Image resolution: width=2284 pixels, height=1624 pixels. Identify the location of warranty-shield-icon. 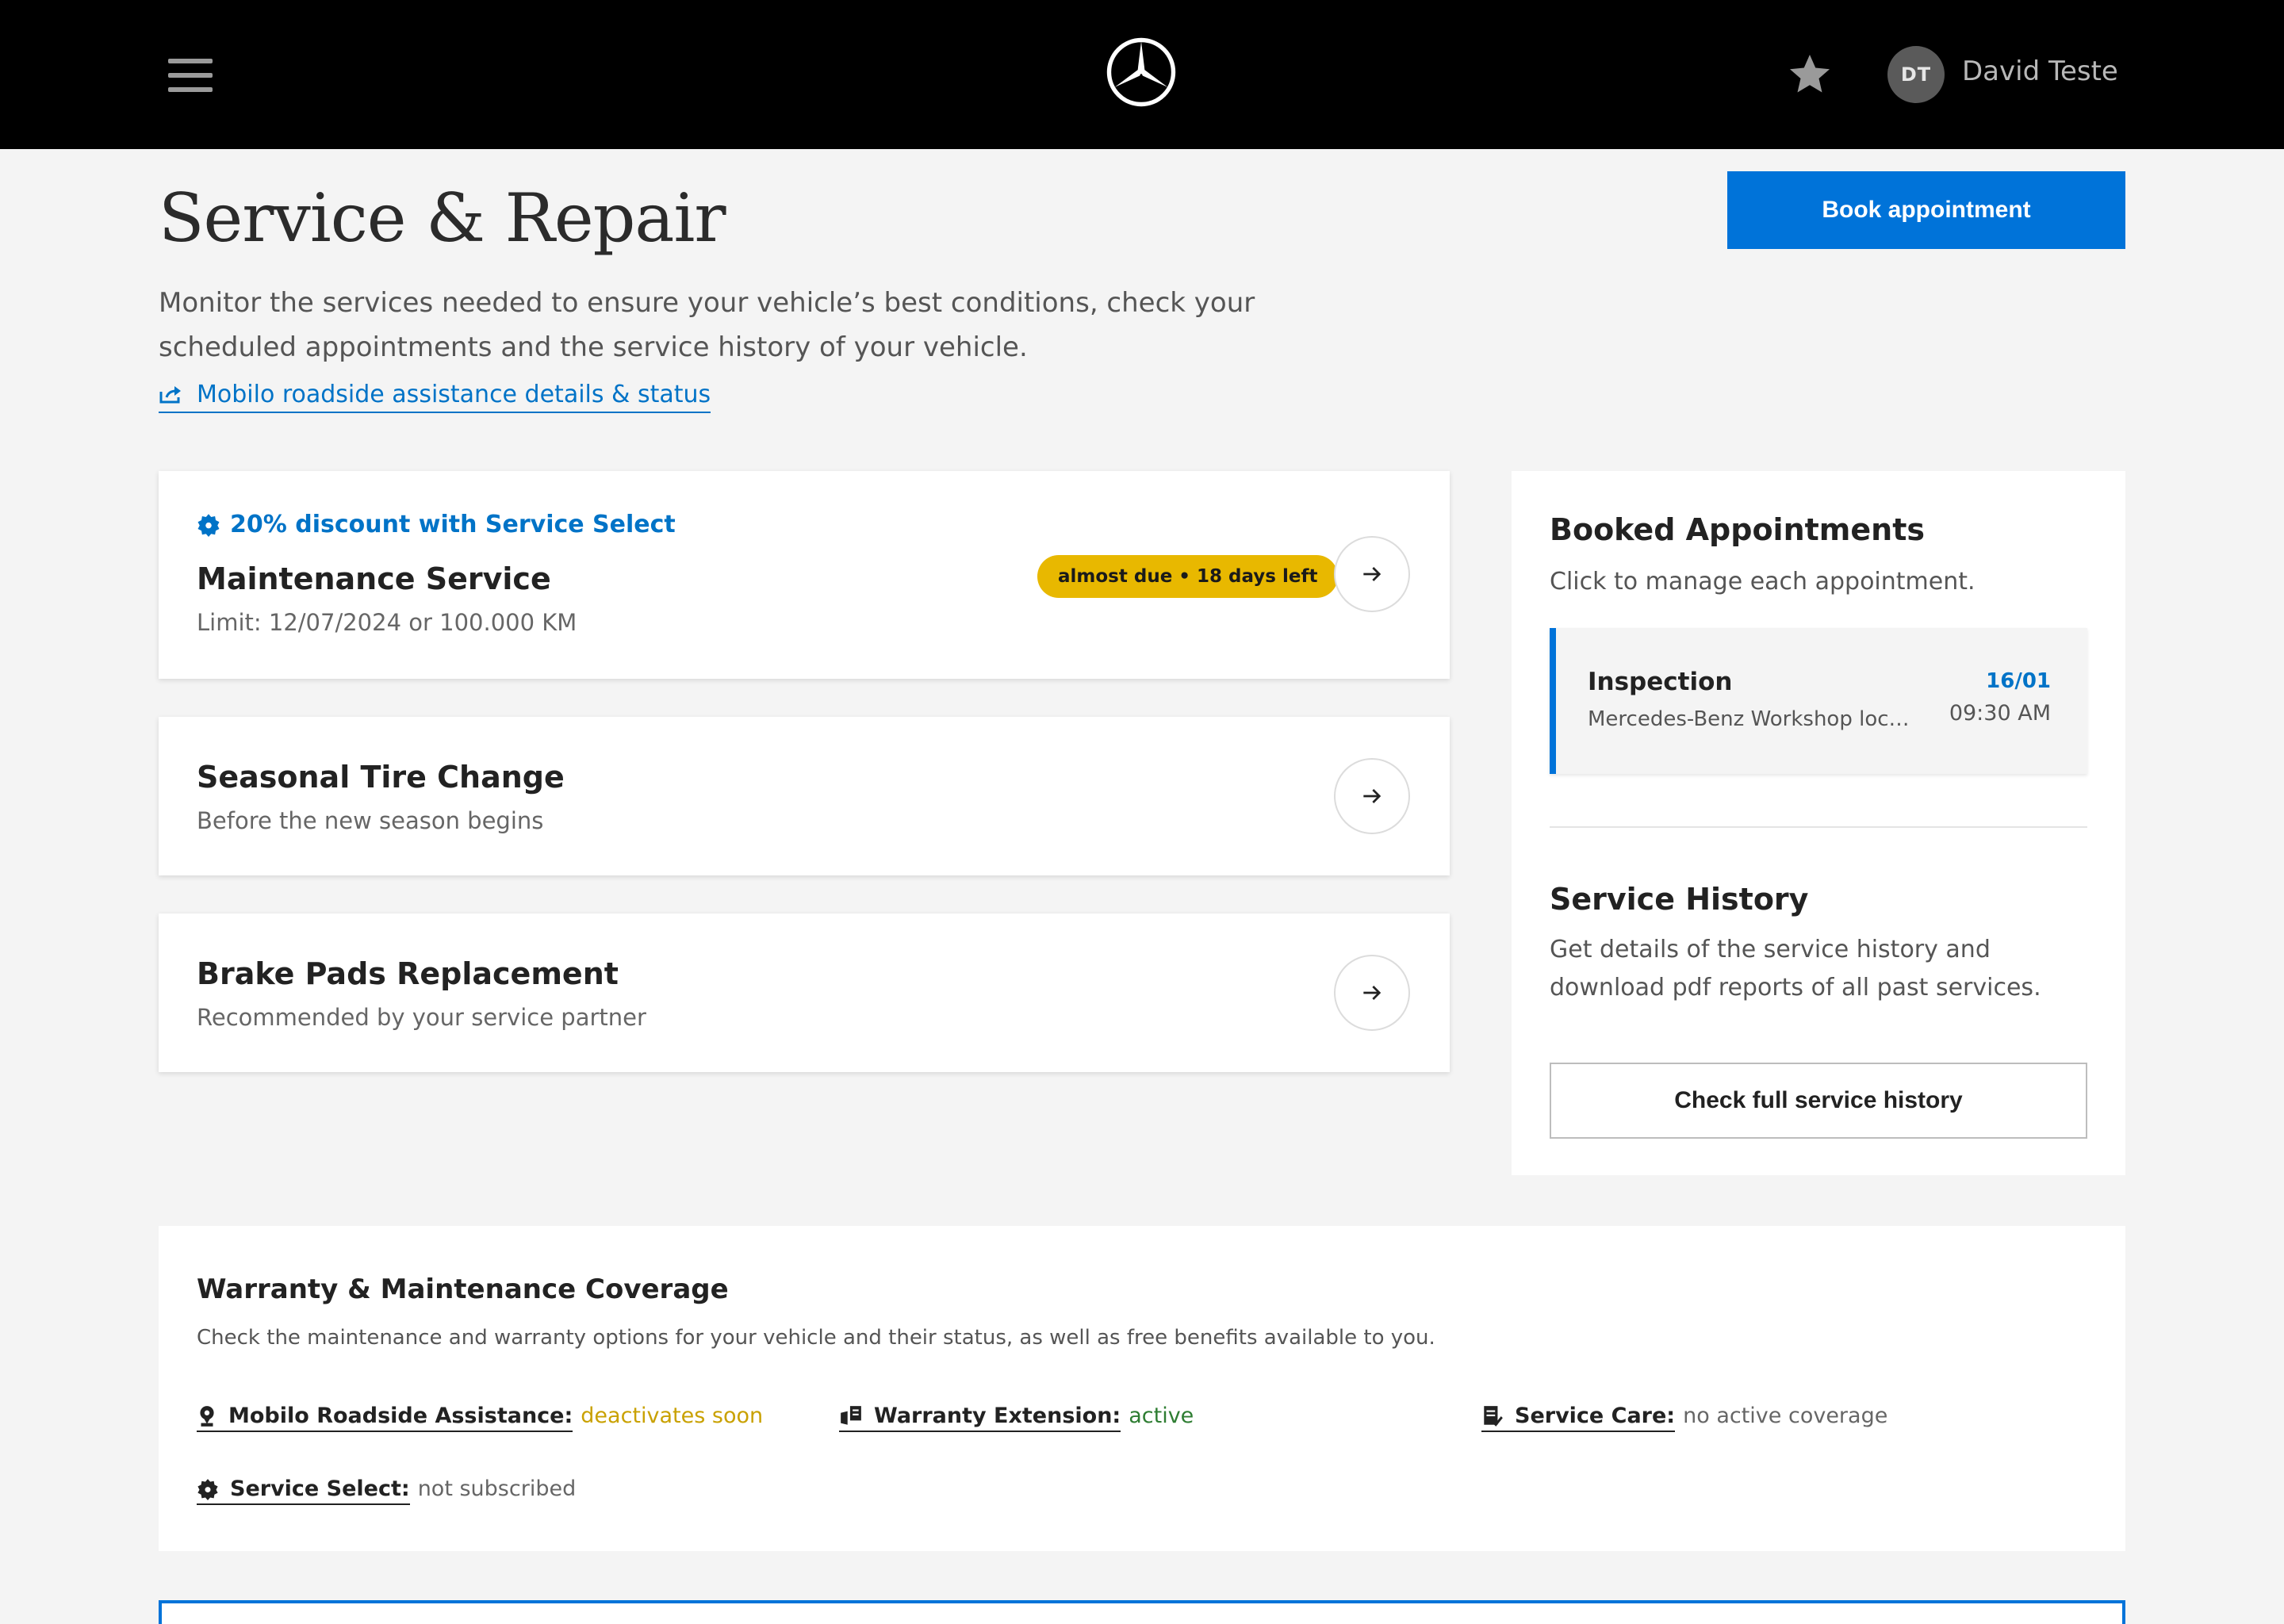
(851, 1415).